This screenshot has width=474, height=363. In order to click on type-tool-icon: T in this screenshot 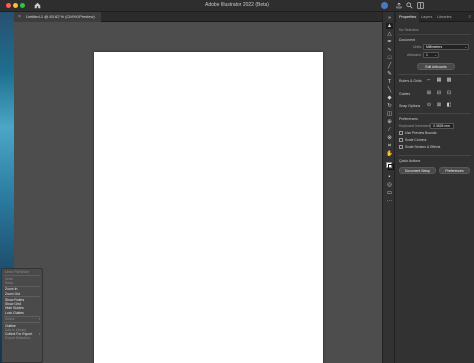, I will do `click(389, 82)`.